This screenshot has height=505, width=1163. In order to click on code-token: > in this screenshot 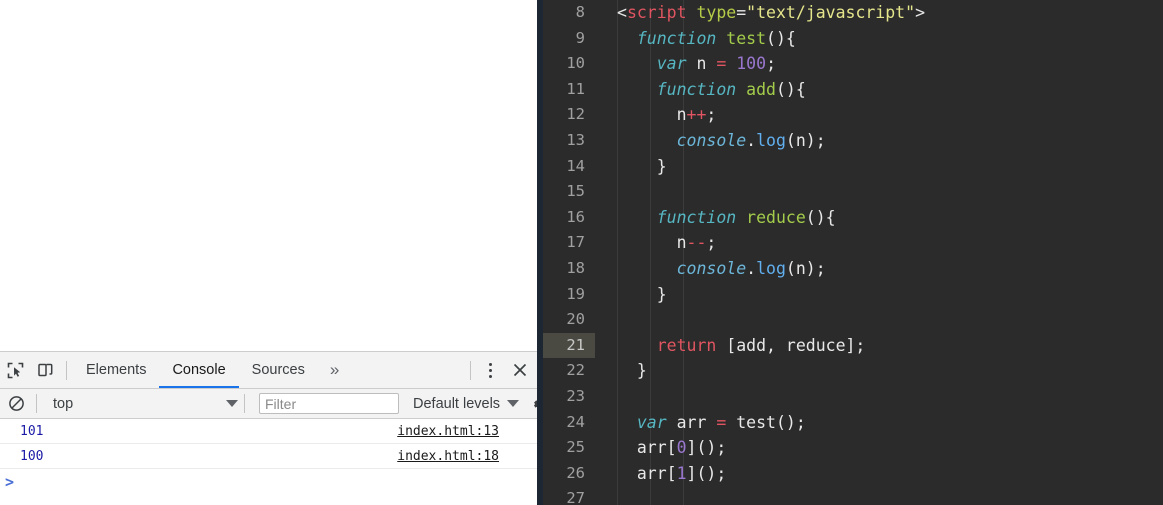, I will do `click(920, 12)`.